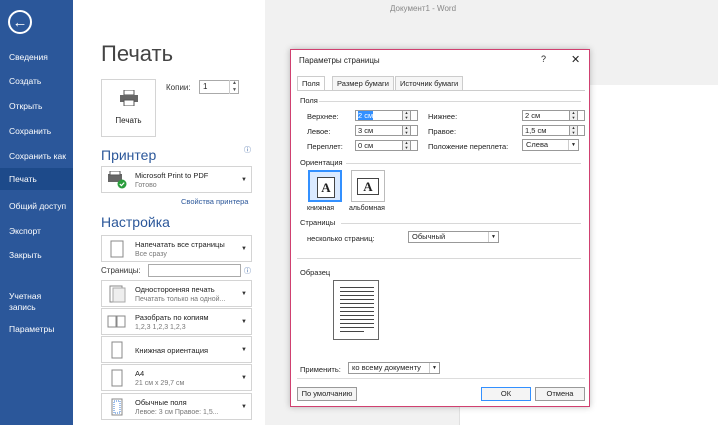 Image resolution: width=718 pixels, height=425 pixels. Describe the element at coordinates (311, 83) in the screenshot. I see `tab-margins: Поля` at that location.